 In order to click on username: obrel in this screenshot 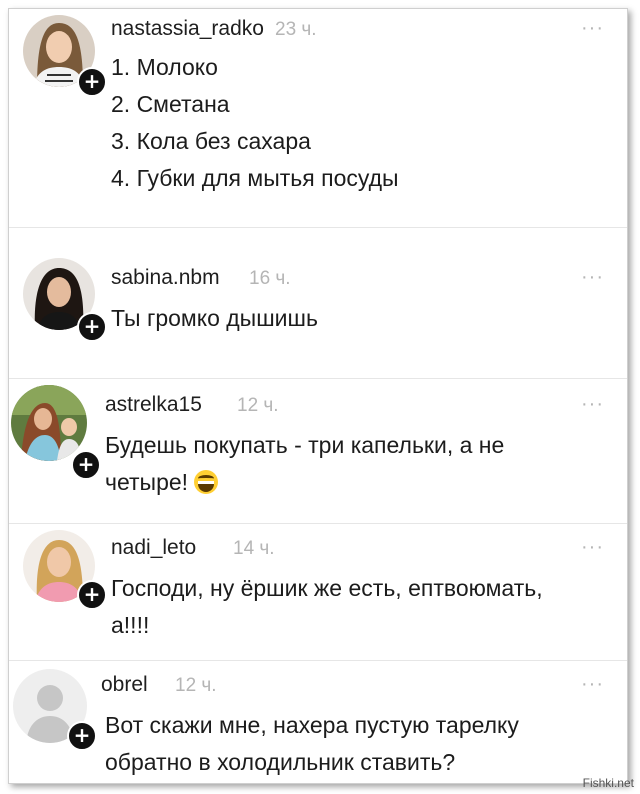, I will do `click(124, 685)`.